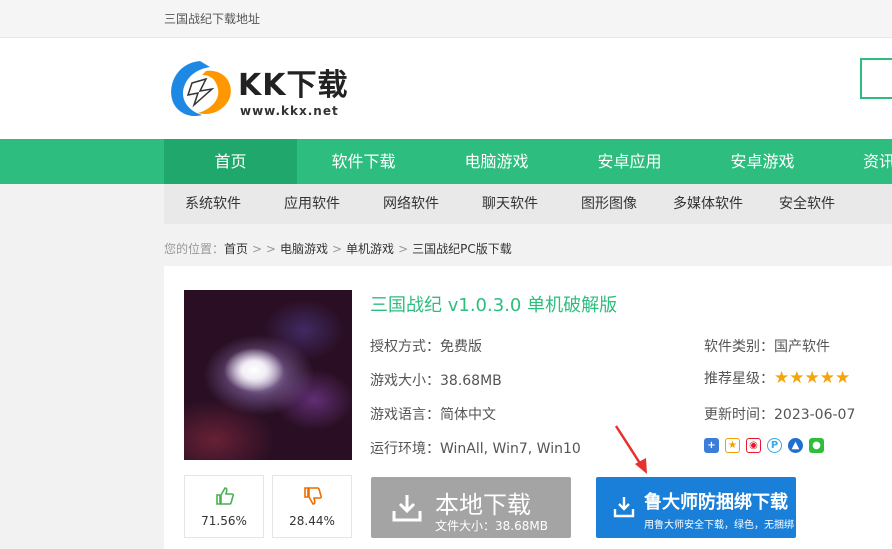 This screenshot has width=892, height=549. What do you see at coordinates (312, 506) in the screenshot?
I see `vote-down-box: 28.44%` at bounding box center [312, 506].